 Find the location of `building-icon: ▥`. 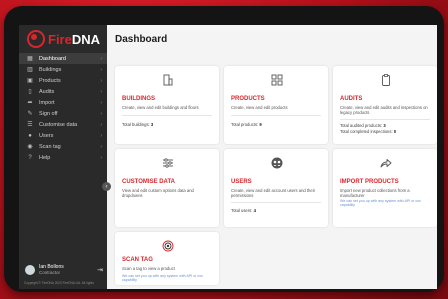

building-icon: ▥ is located at coordinates (30, 70).